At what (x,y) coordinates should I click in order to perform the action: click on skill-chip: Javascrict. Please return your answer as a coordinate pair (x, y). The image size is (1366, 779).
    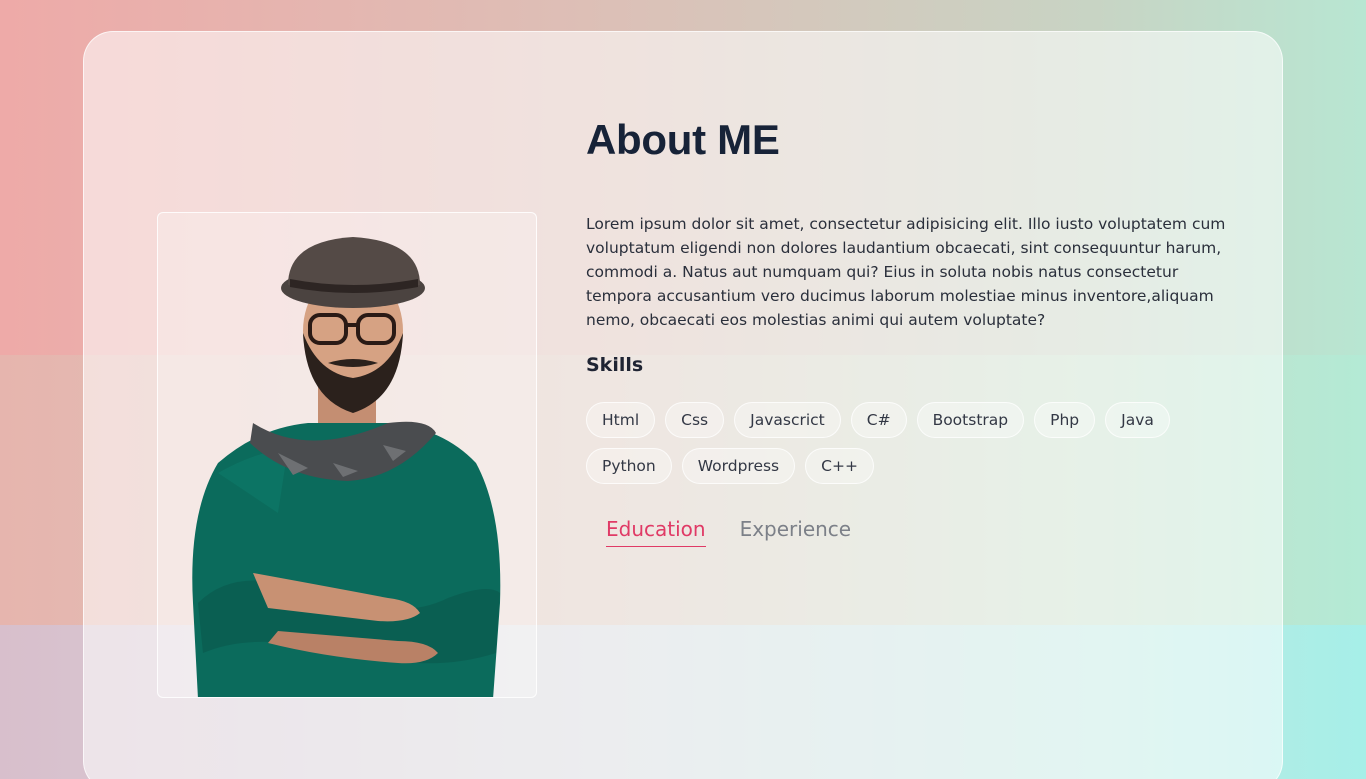
    Looking at the image, I should click on (787, 420).